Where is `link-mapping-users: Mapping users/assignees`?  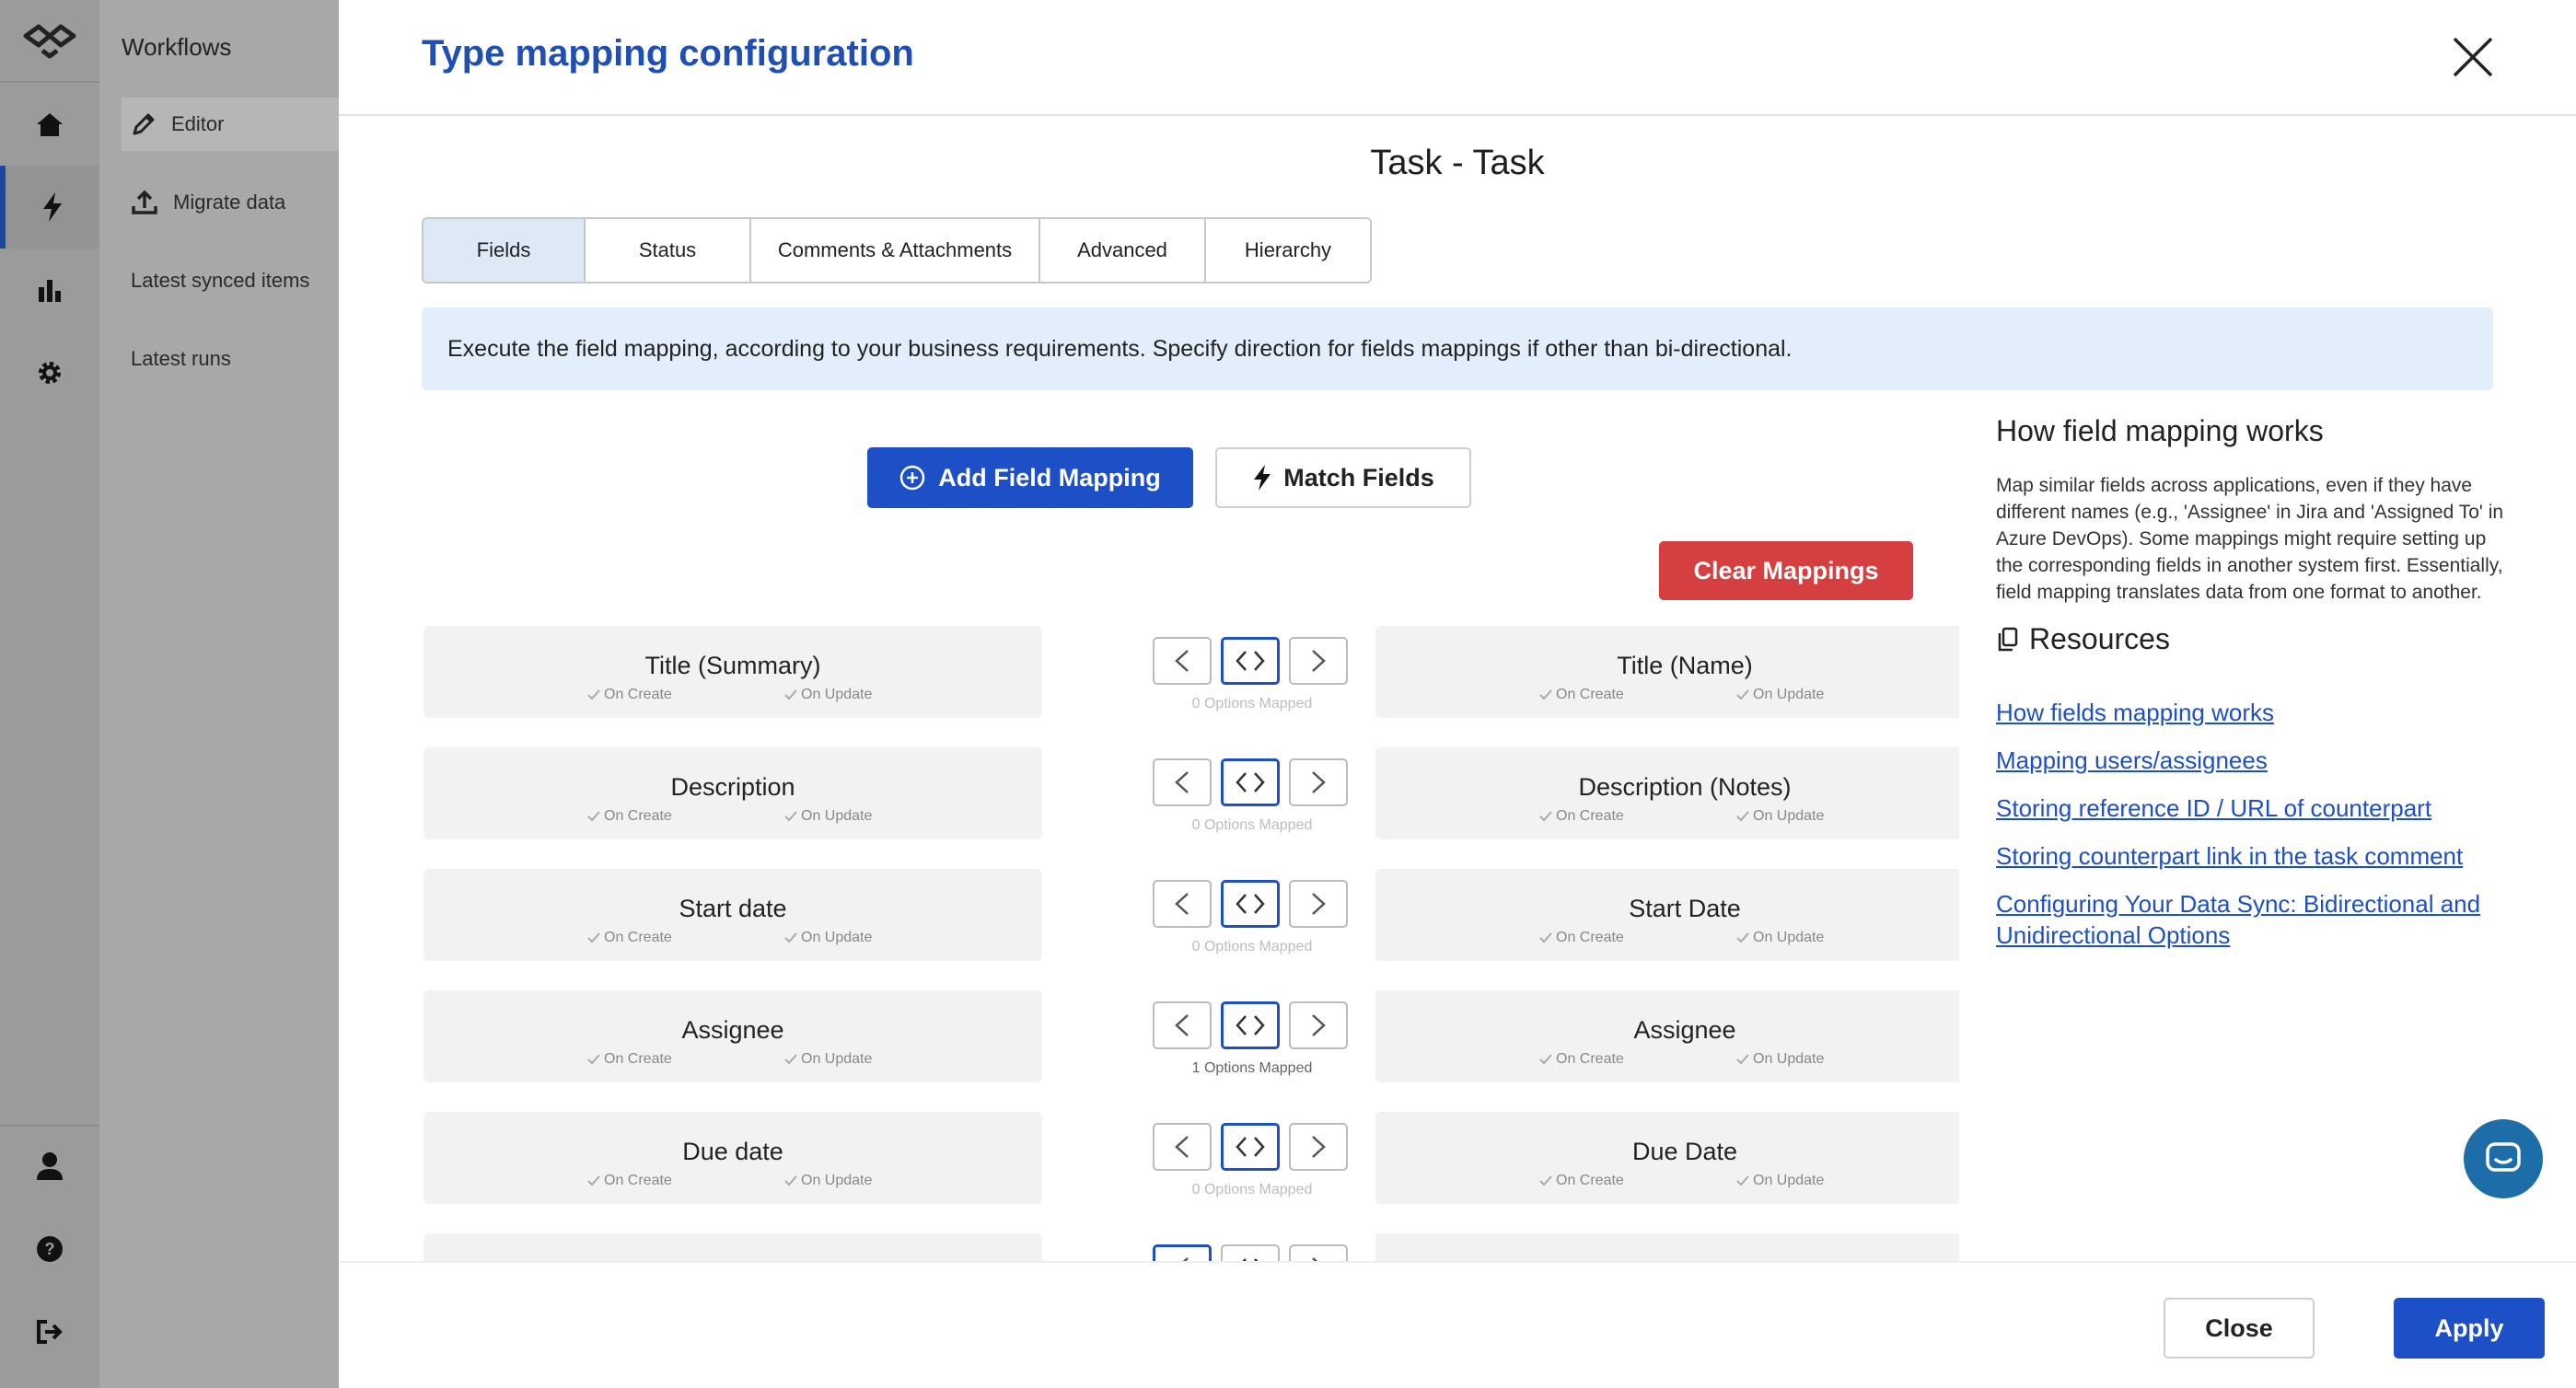
link-mapping-users: Mapping users/assignees is located at coordinates (2254, 760).